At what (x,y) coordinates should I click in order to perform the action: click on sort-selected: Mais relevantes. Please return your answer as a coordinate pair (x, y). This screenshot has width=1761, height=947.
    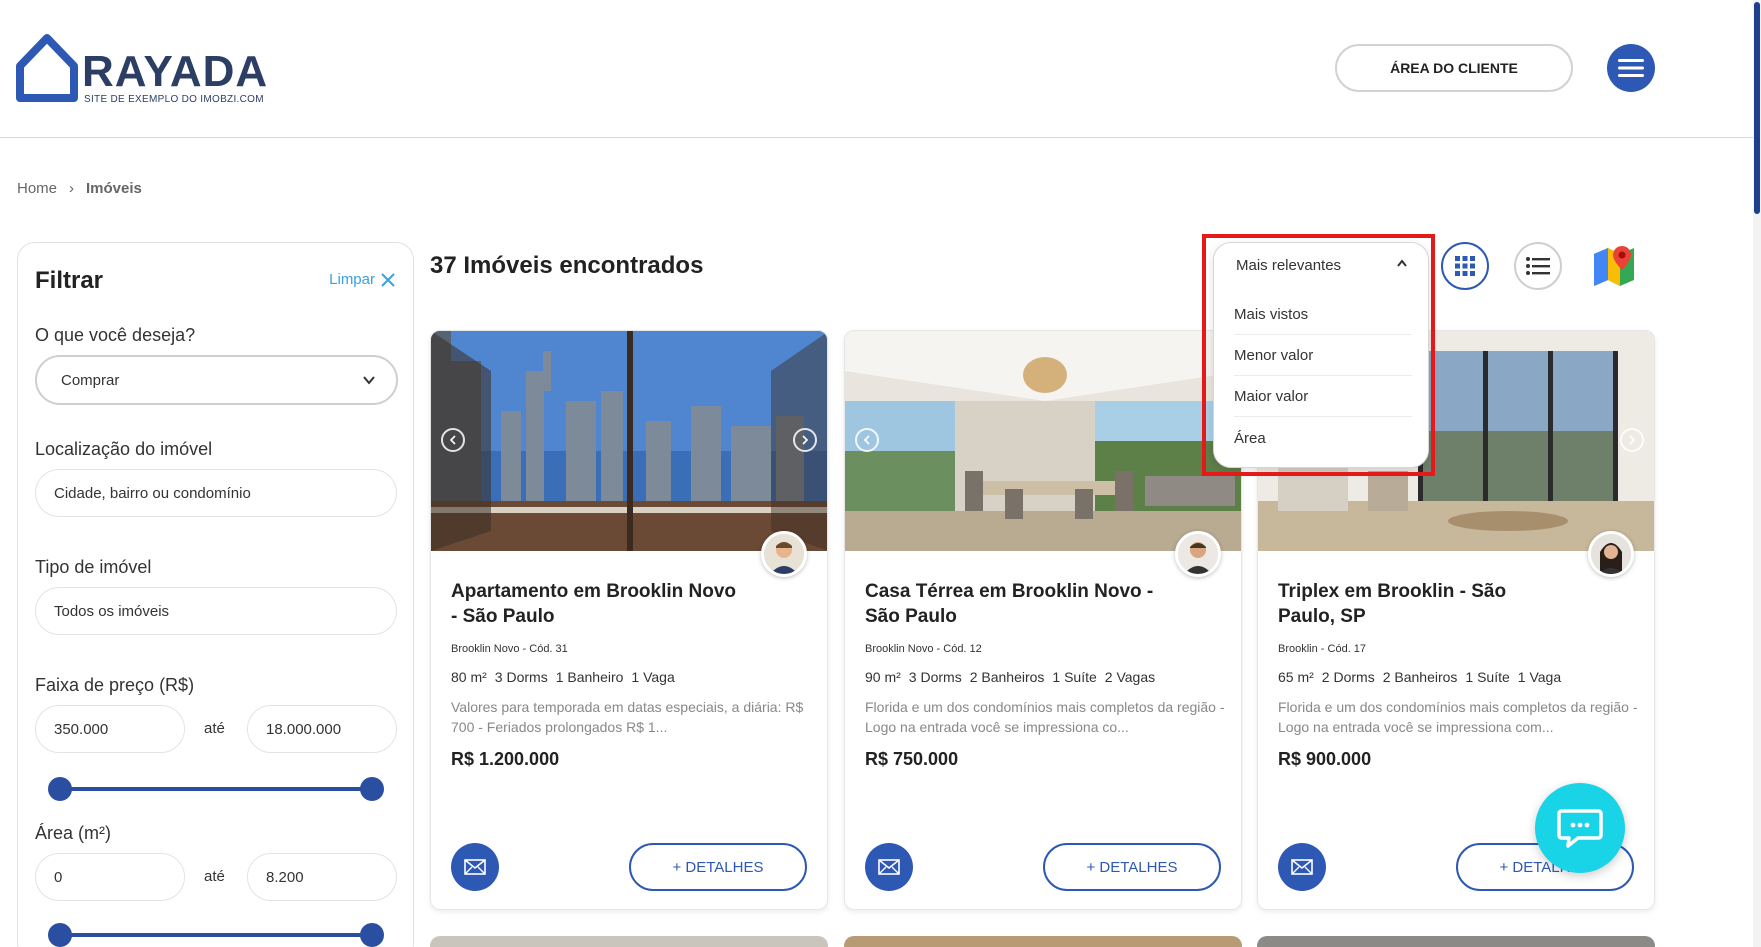
    Looking at the image, I should click on (1321, 265).